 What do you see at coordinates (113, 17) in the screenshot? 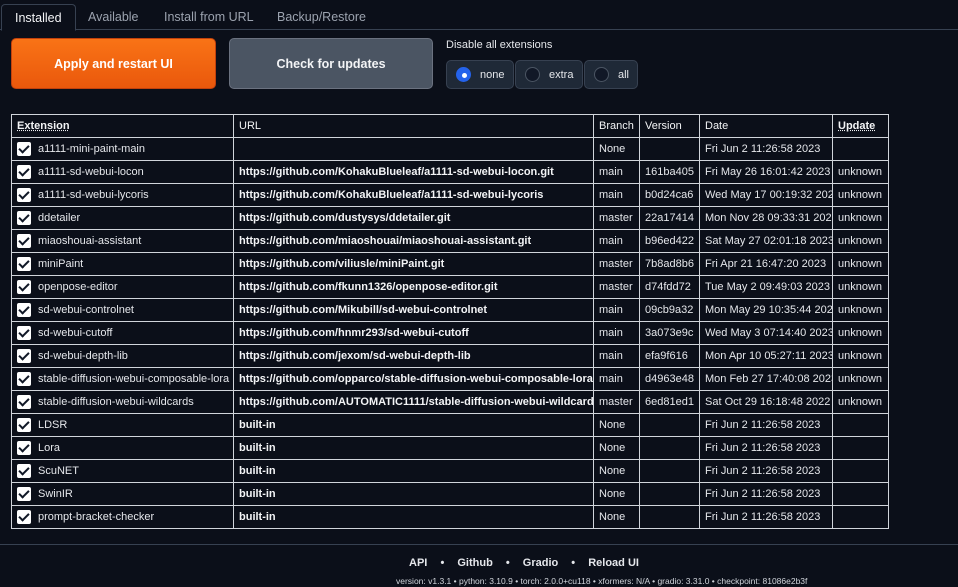
I see `tab-available: Available` at bounding box center [113, 17].